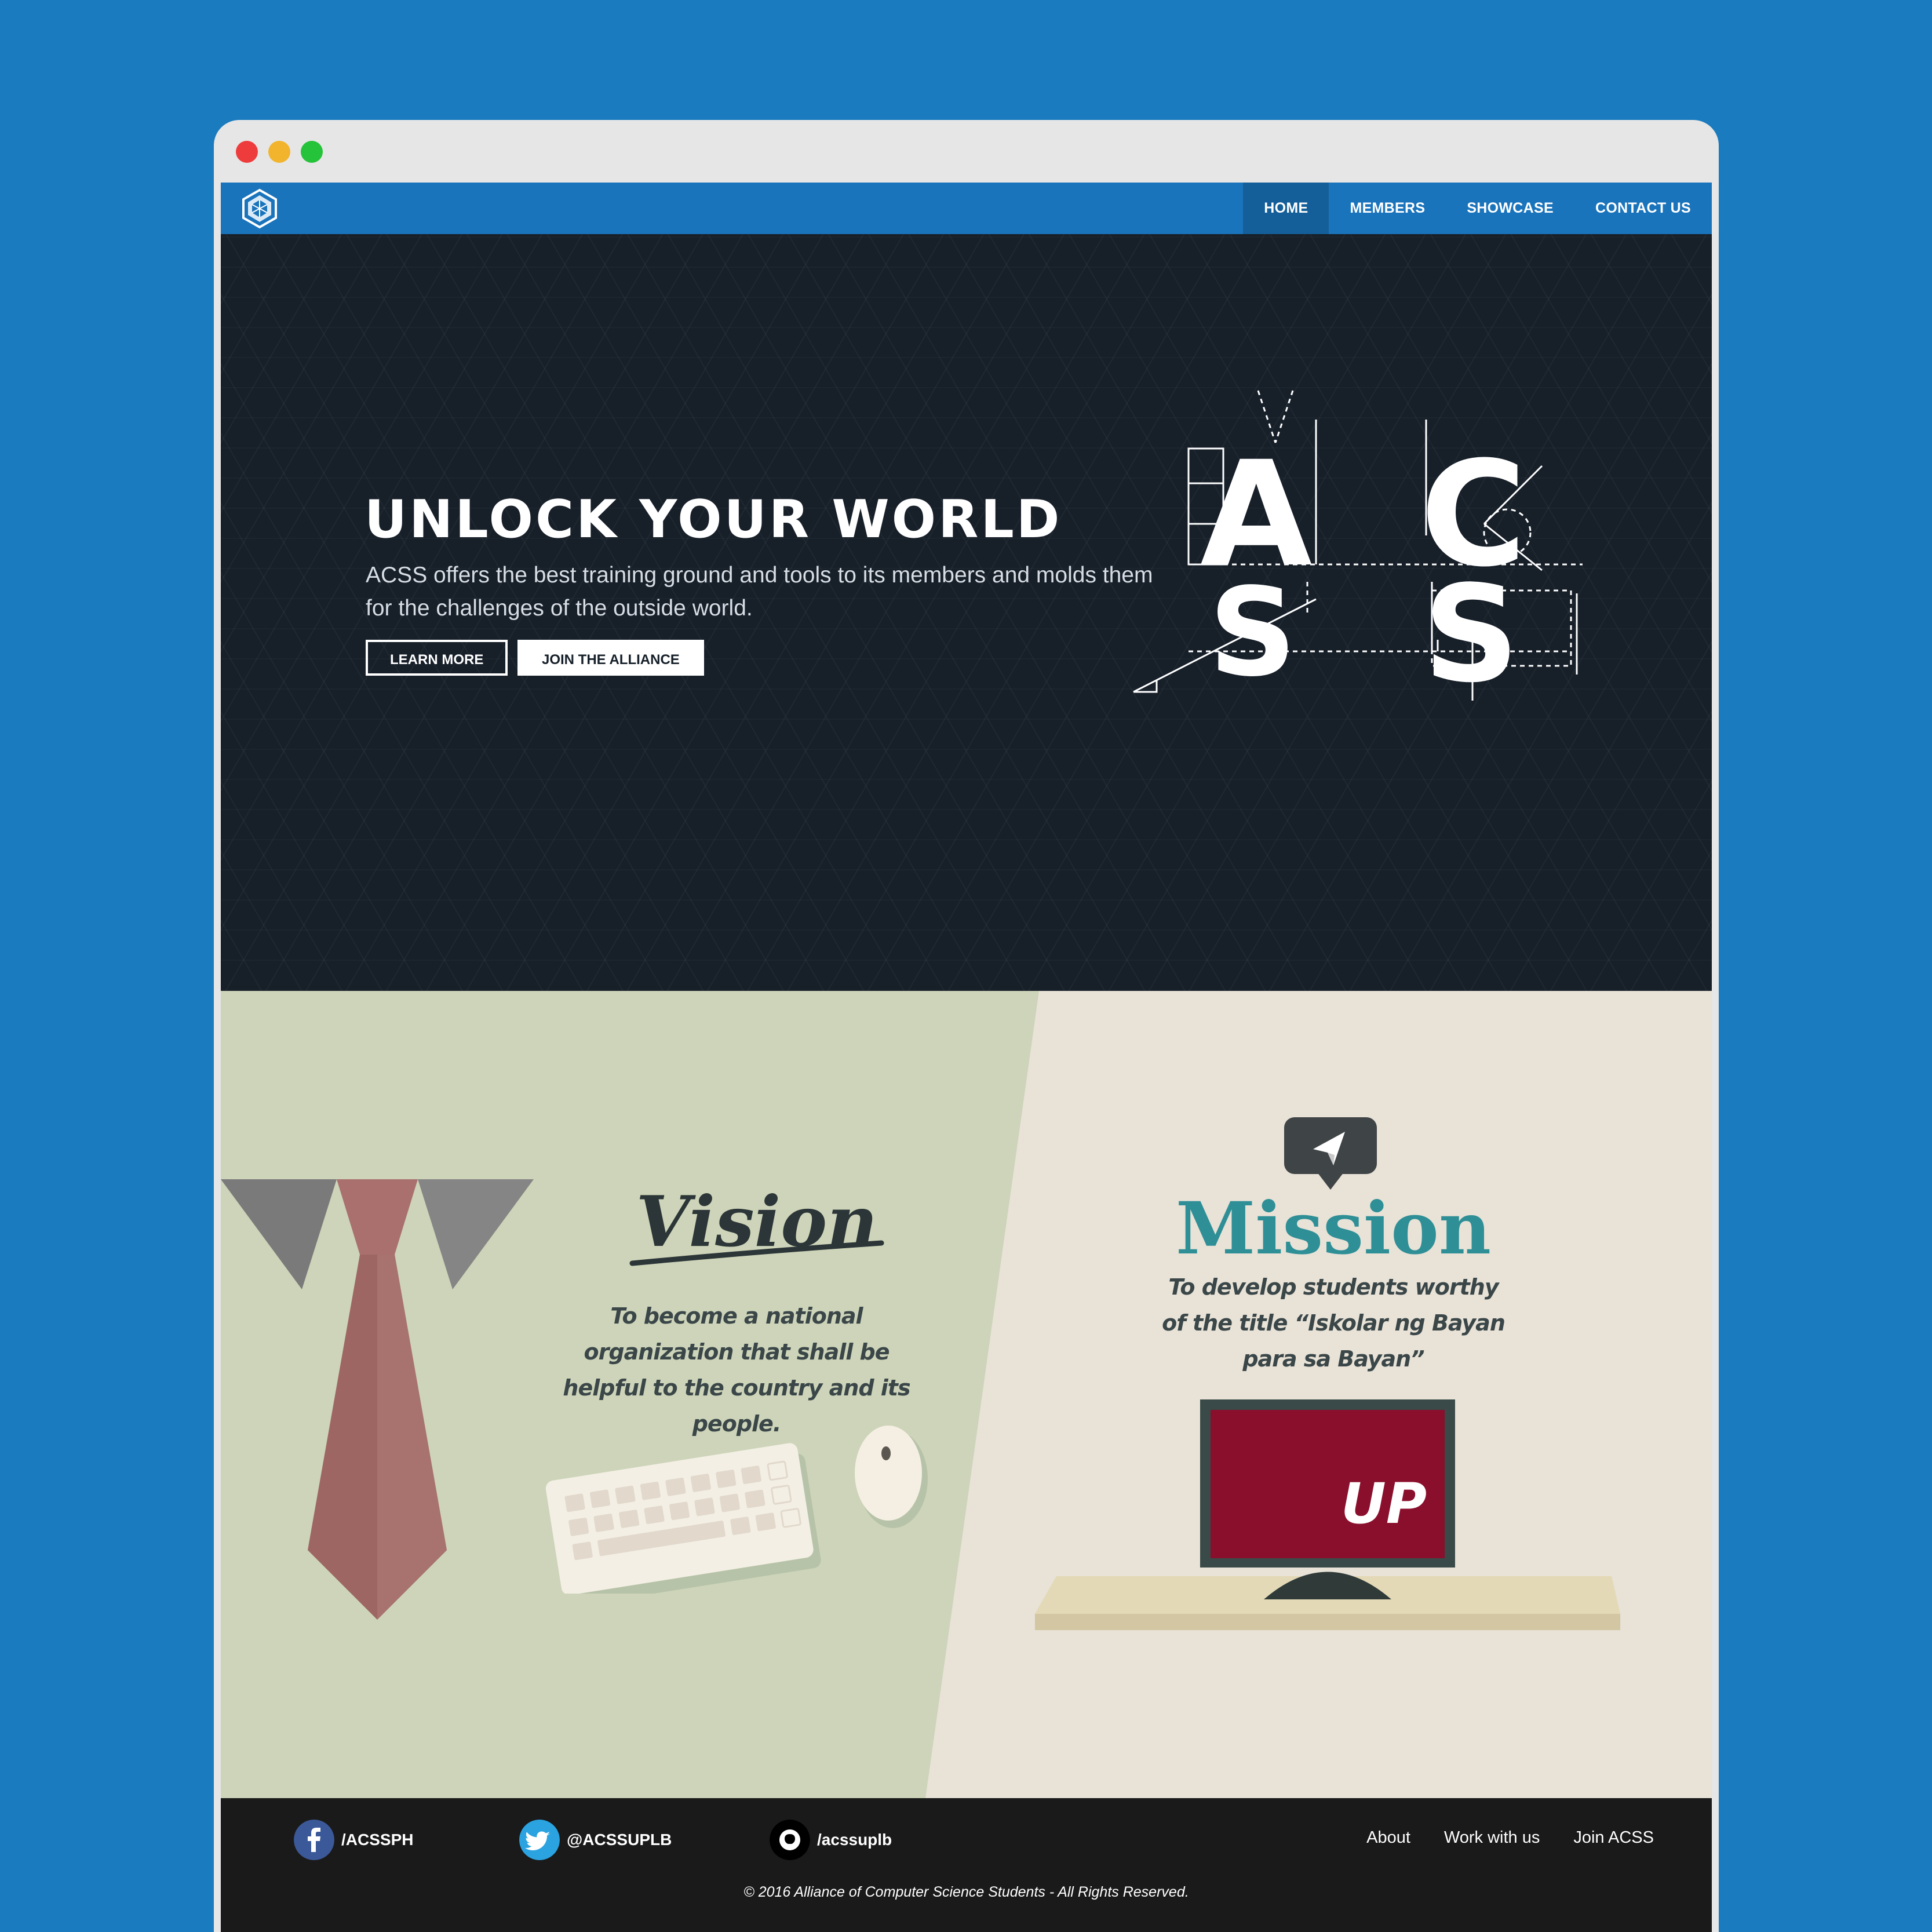 This screenshot has height=1932, width=1932. What do you see at coordinates (1613, 1838) in the screenshot?
I see `footer-link-join-acss: Join ACSS` at bounding box center [1613, 1838].